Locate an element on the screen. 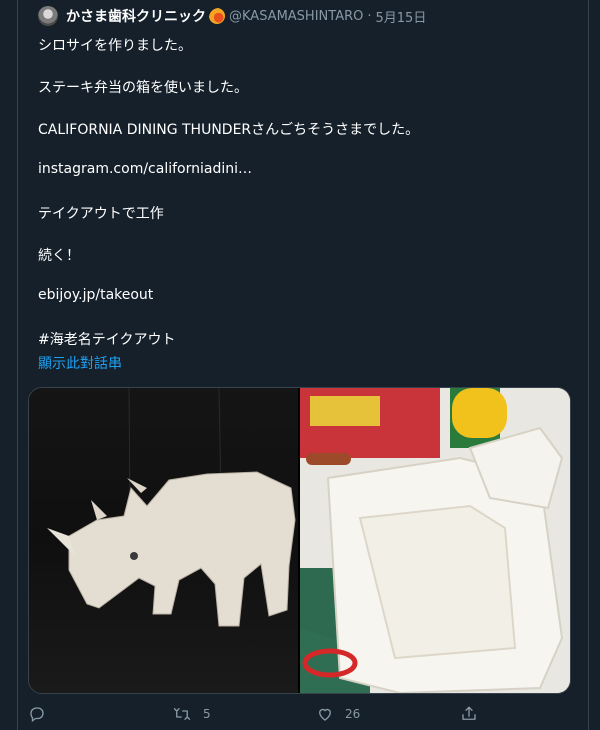  hashtag-link: #海老名テイクアウト is located at coordinates (106, 339).